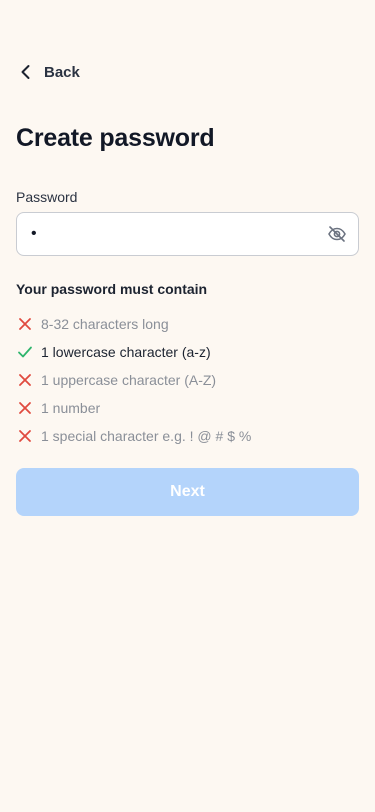 The width and height of the screenshot is (375, 812). I want to click on requirement-item: 1 lowercase character (a-z), so click(133, 352).